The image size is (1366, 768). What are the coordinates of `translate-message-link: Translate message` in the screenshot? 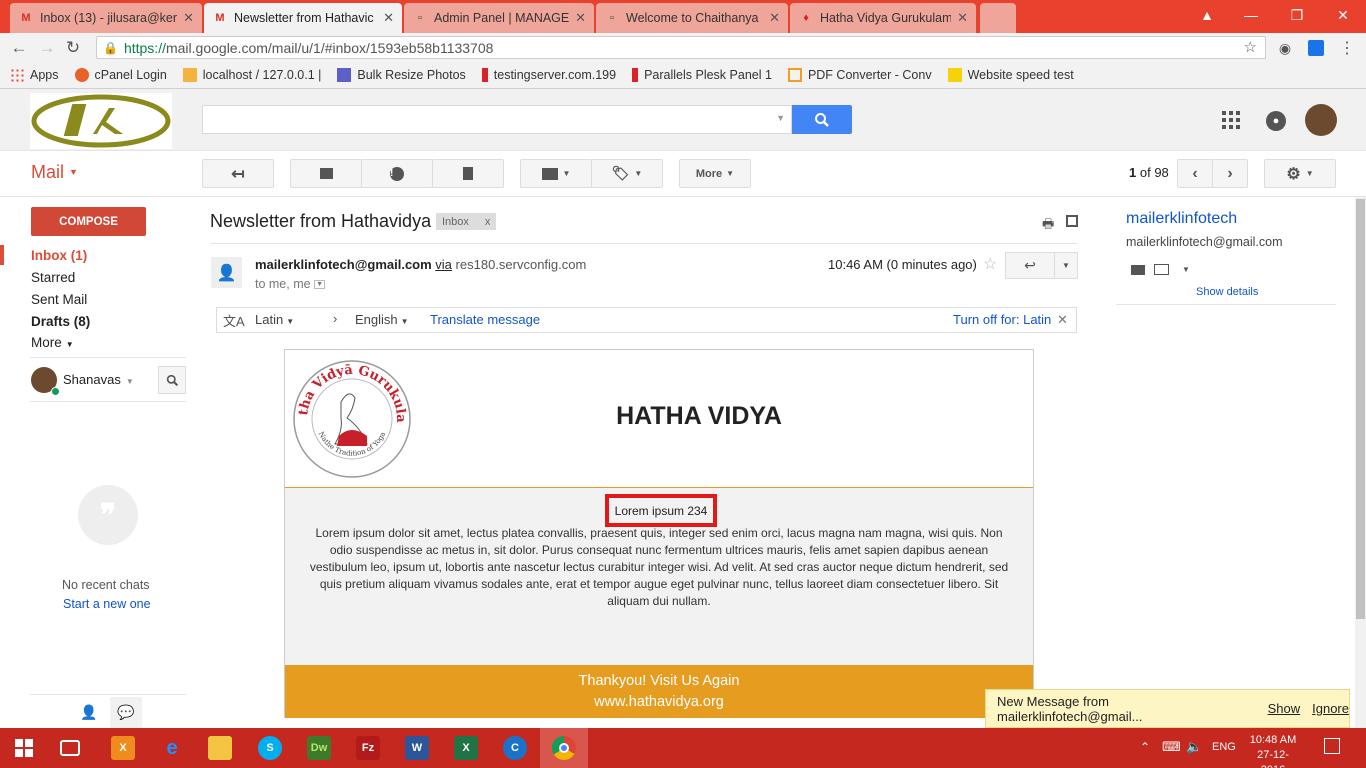 It's located at (485, 319).